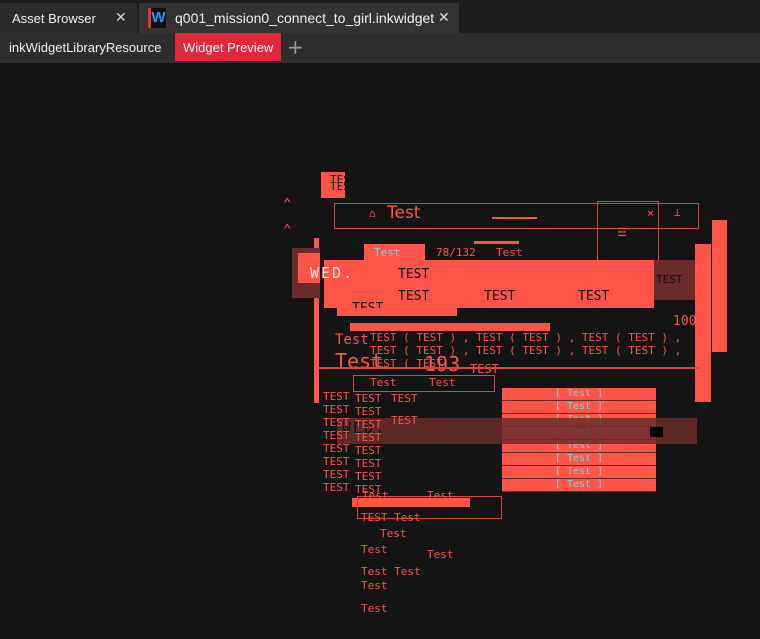 This screenshot has height=639, width=760. What do you see at coordinates (685, 321) in the screenshot?
I see `widget-number-100: 100` at bounding box center [685, 321].